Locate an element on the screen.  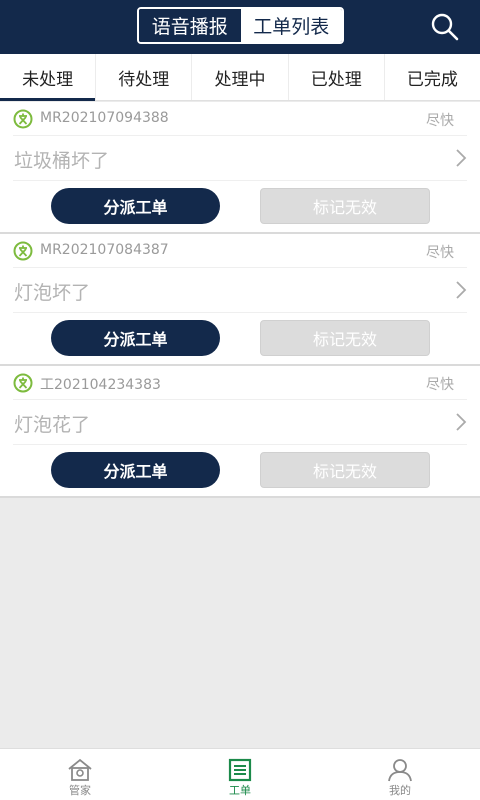
order-title: 灯泡花了 is located at coordinates (52, 425).